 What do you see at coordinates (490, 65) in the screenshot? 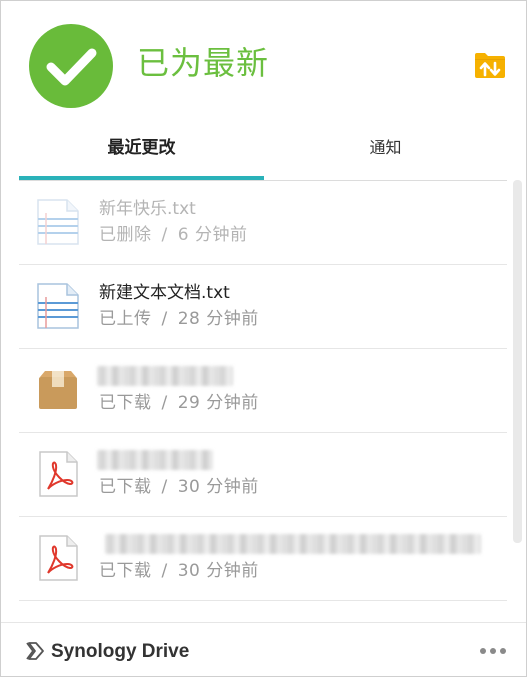
I see `folder-sync-icon` at bounding box center [490, 65].